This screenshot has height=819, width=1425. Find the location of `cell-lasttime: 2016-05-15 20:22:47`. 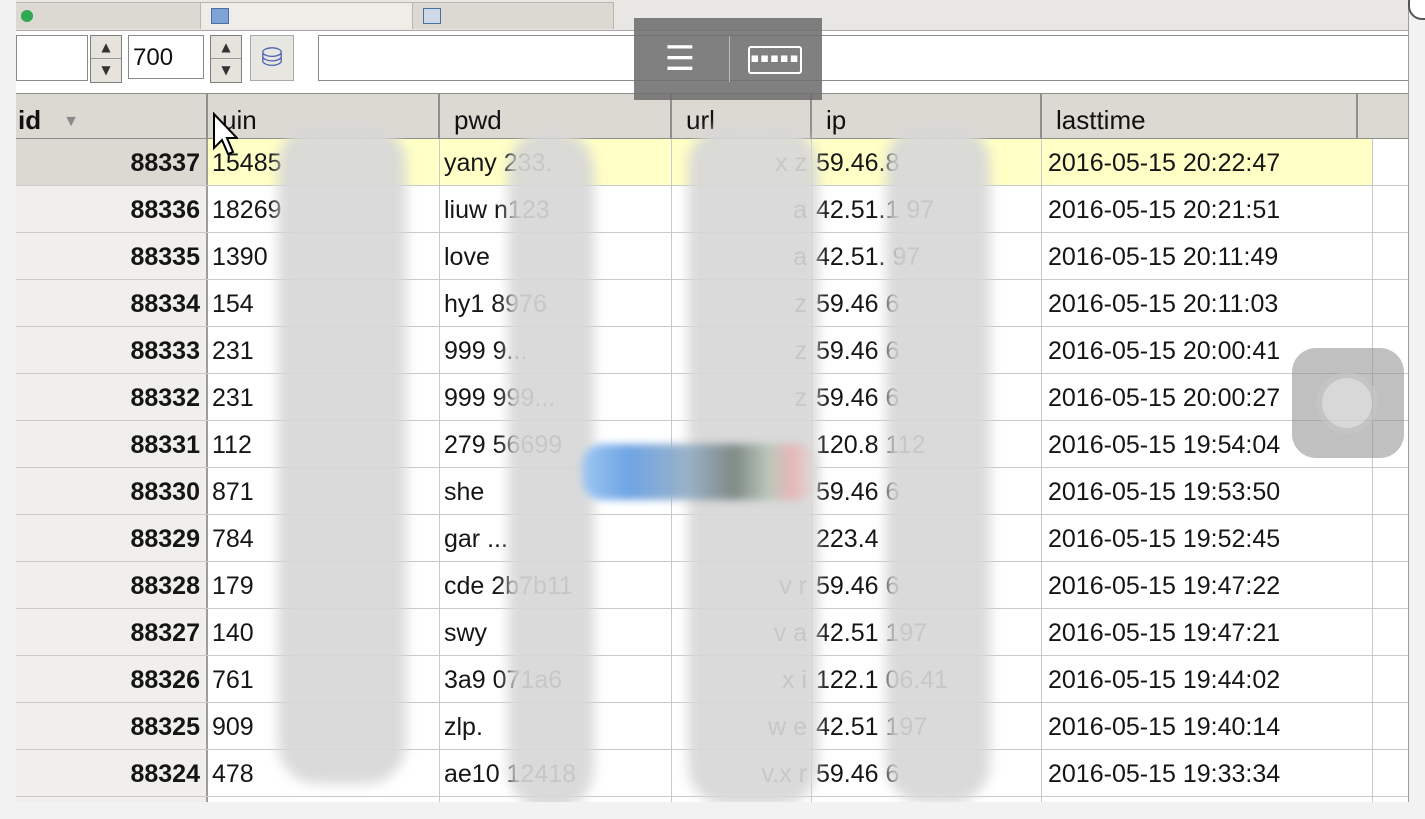

cell-lasttime: 2016-05-15 20:22:47 is located at coordinates (1207, 162).